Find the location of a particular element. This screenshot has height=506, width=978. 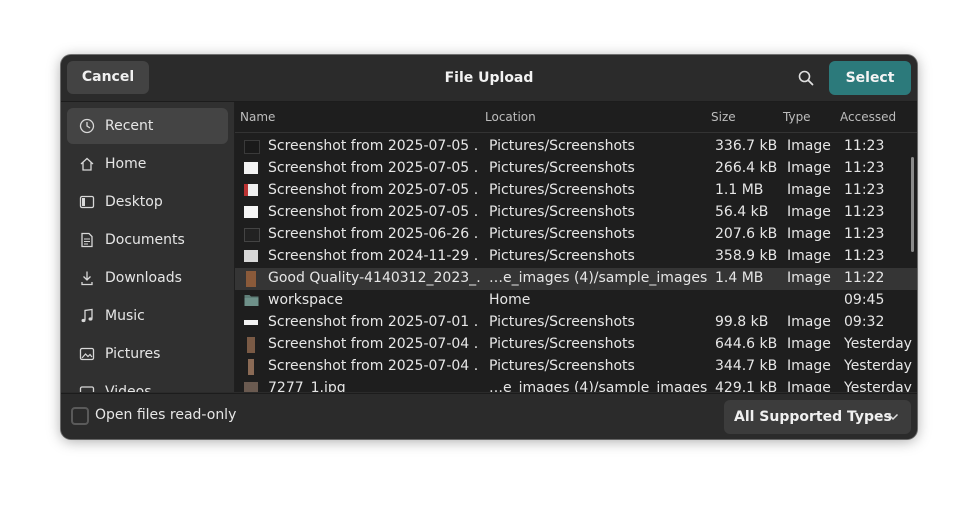

table-row: workspace Home 09:45 is located at coordinates (576, 301).